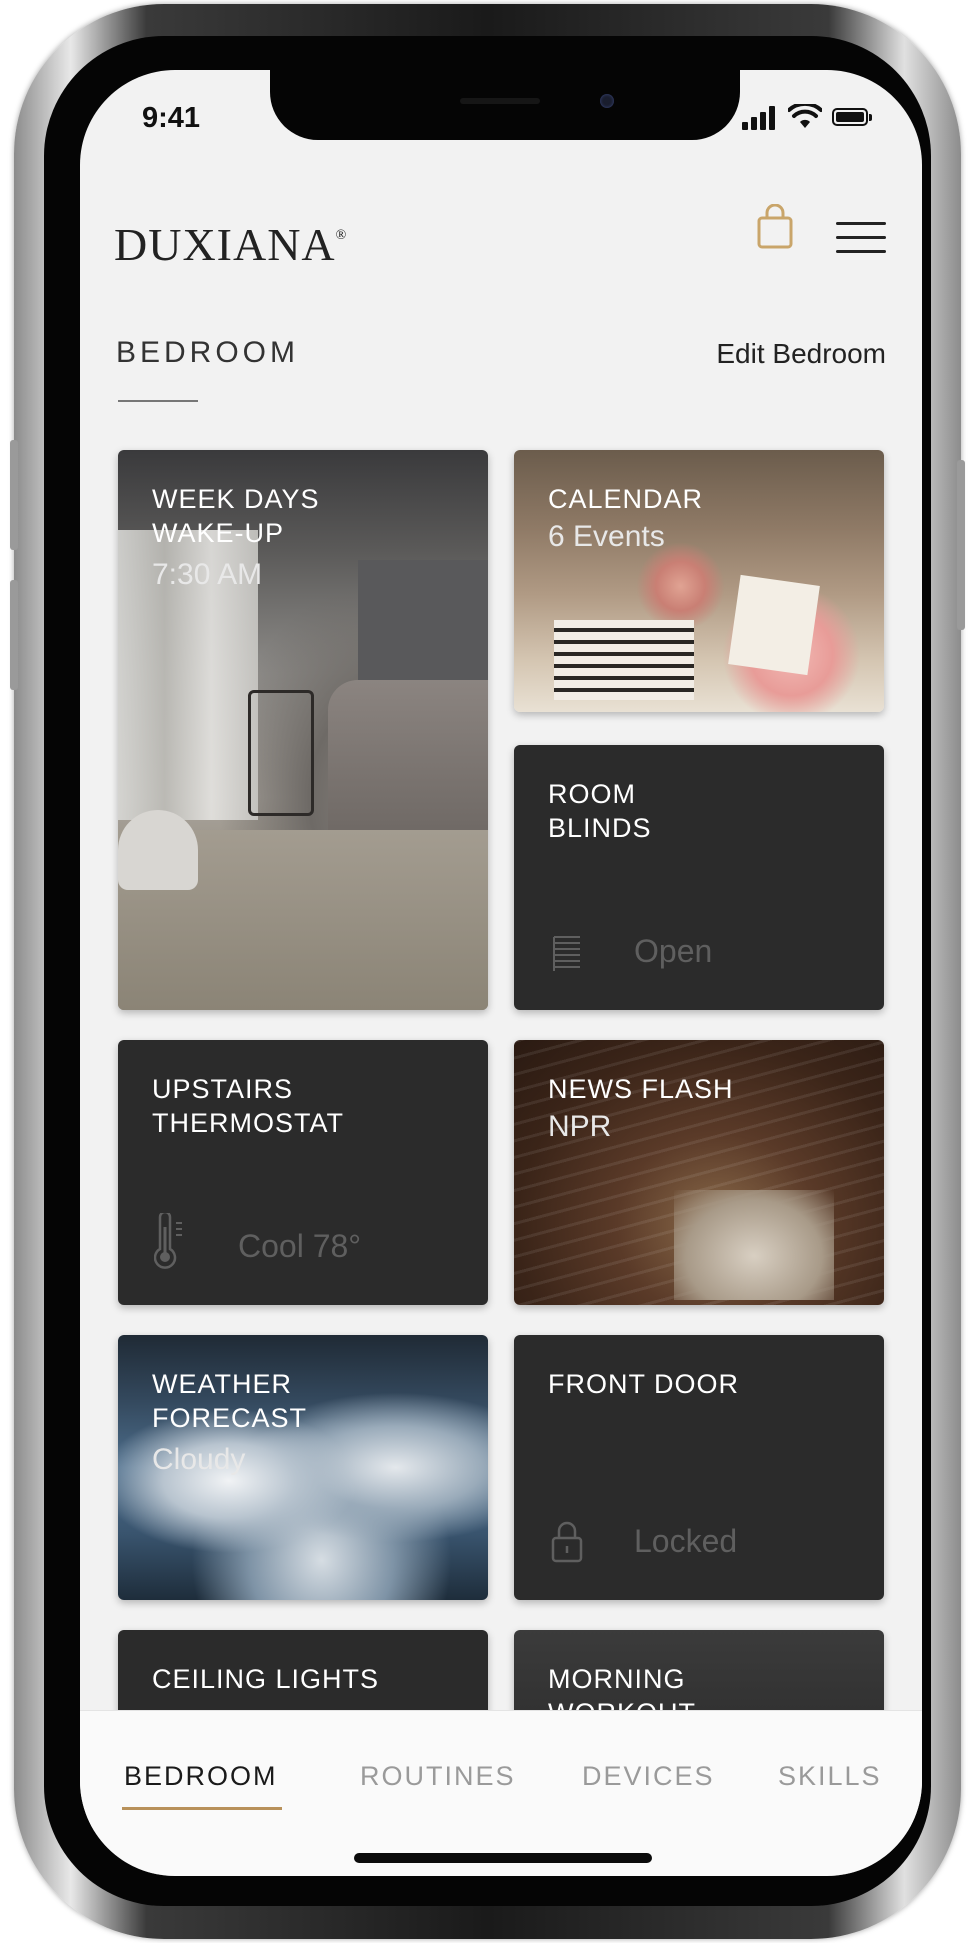 Image resolution: width=975 pixels, height=1943 pixels. I want to click on tile-front-door: FRONT DOOR Locked, so click(699, 1467).